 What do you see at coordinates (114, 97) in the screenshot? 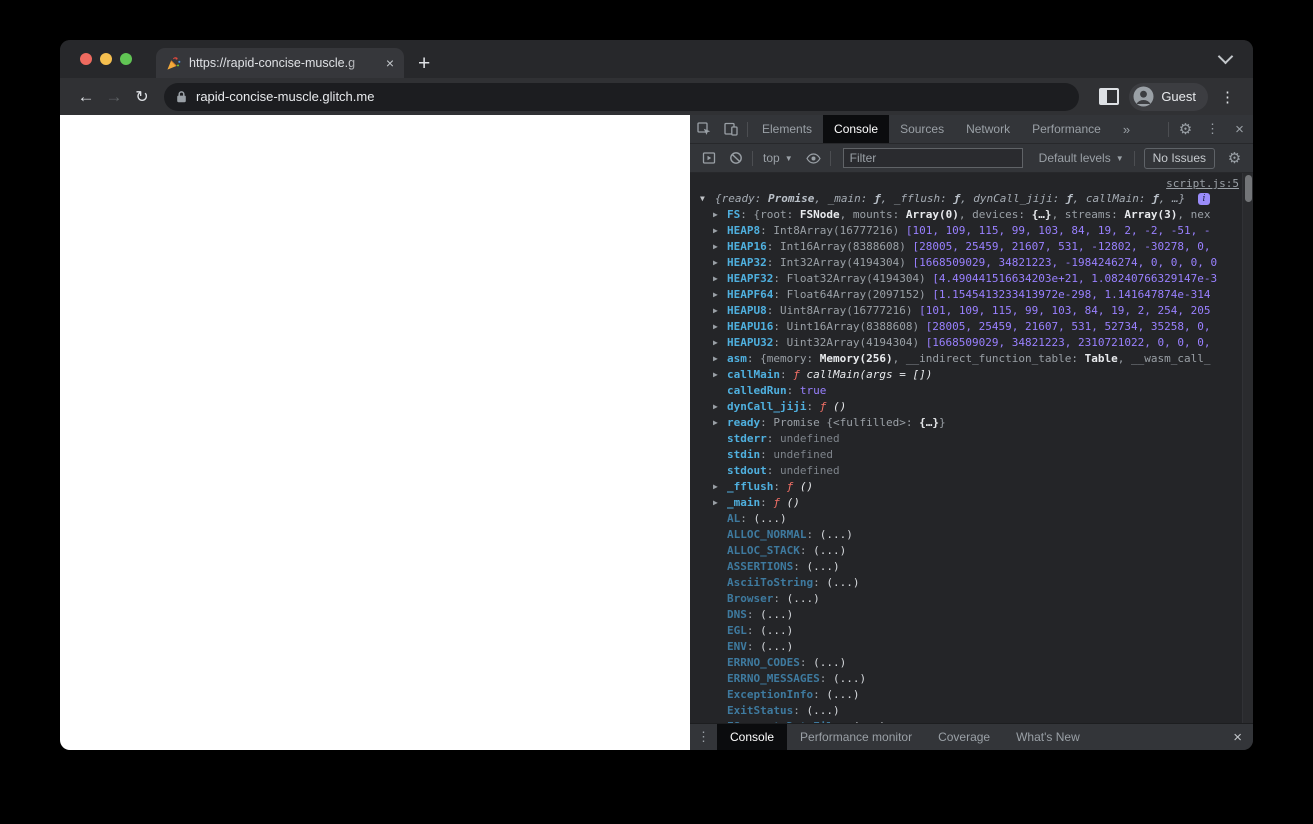
I see `forward-button: →` at bounding box center [114, 97].